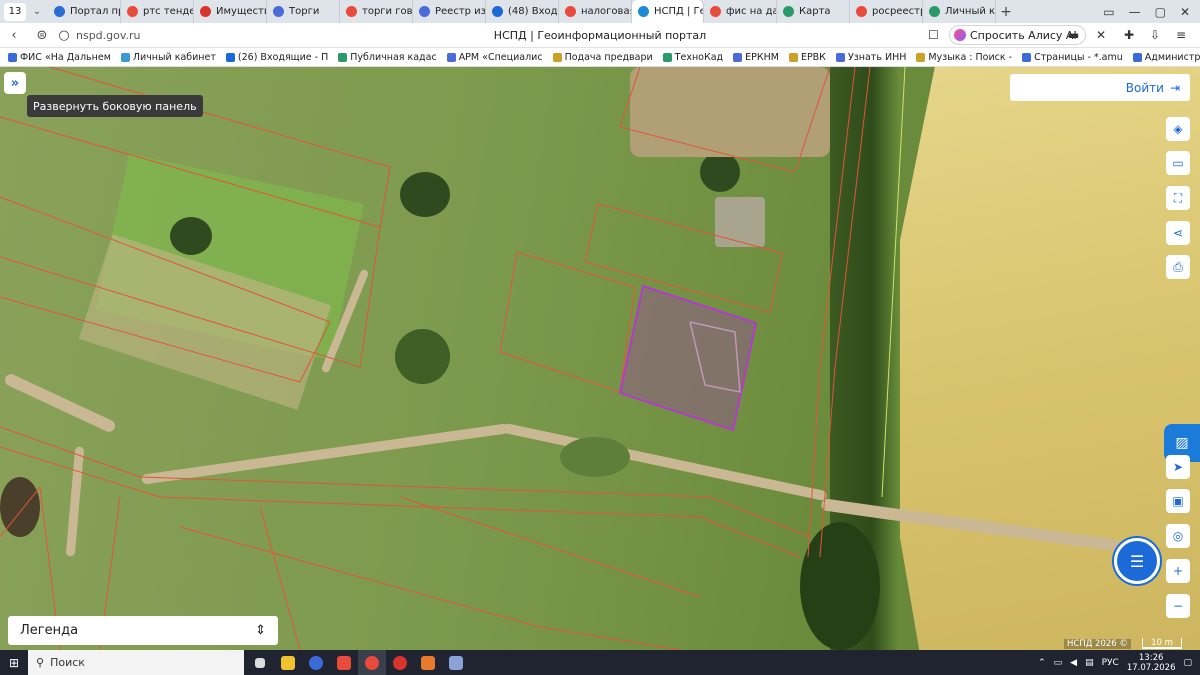 The height and width of the screenshot is (675, 1200). What do you see at coordinates (1135, 12) in the screenshot?
I see `minimize-icon: —` at bounding box center [1135, 12].